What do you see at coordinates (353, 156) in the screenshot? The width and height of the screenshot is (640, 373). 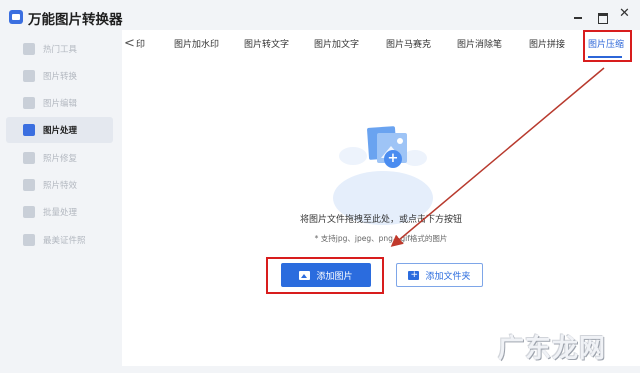 I see `cloud-puff` at bounding box center [353, 156].